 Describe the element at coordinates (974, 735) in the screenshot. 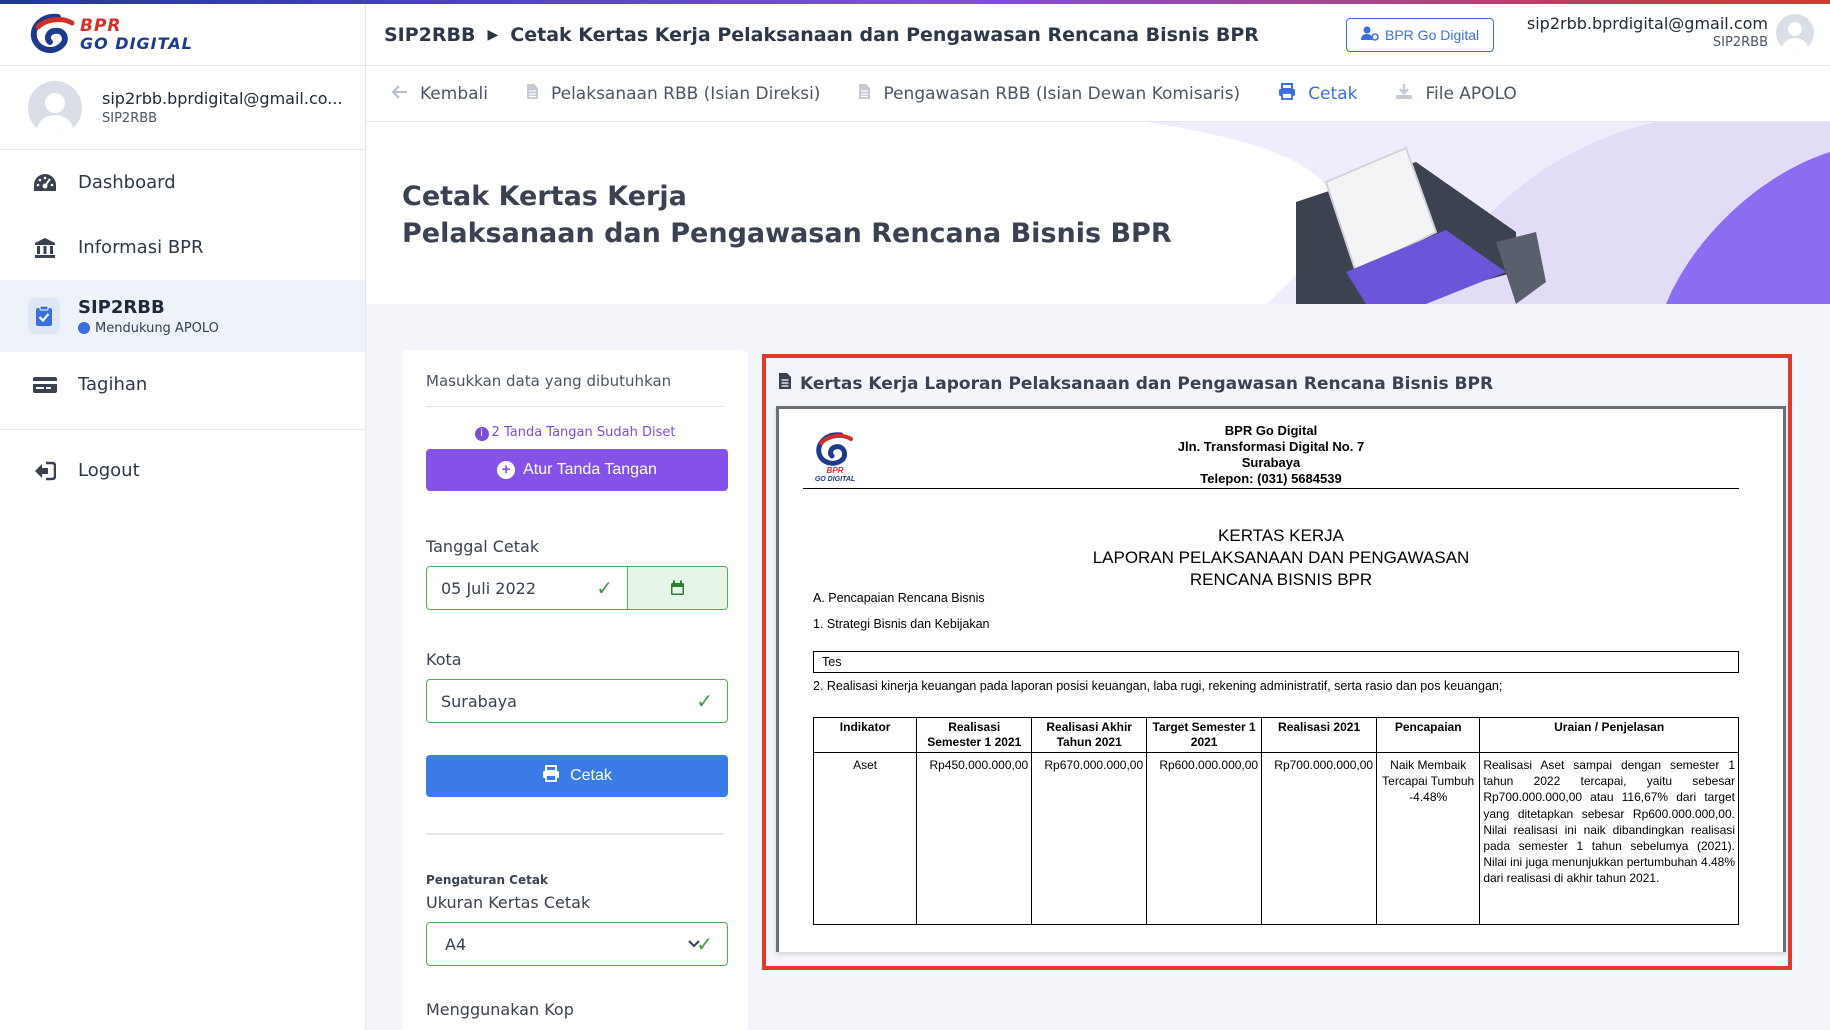

I see `column-header: Realisasi Semester 1 2021` at that location.